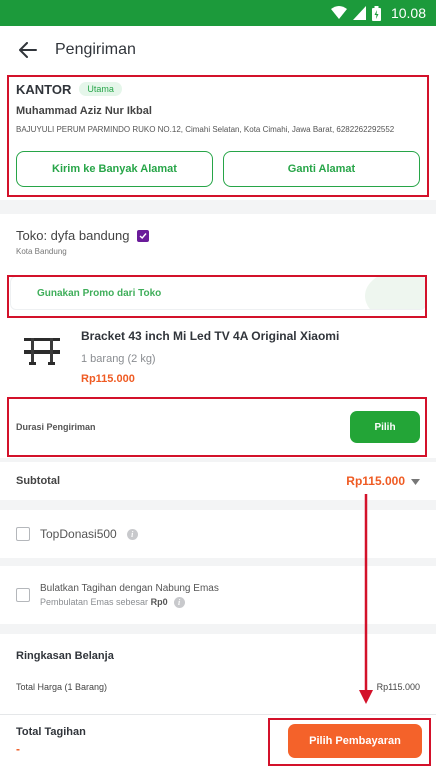 The height and width of the screenshot is (767, 436). I want to click on official-store-icon, so click(143, 235).